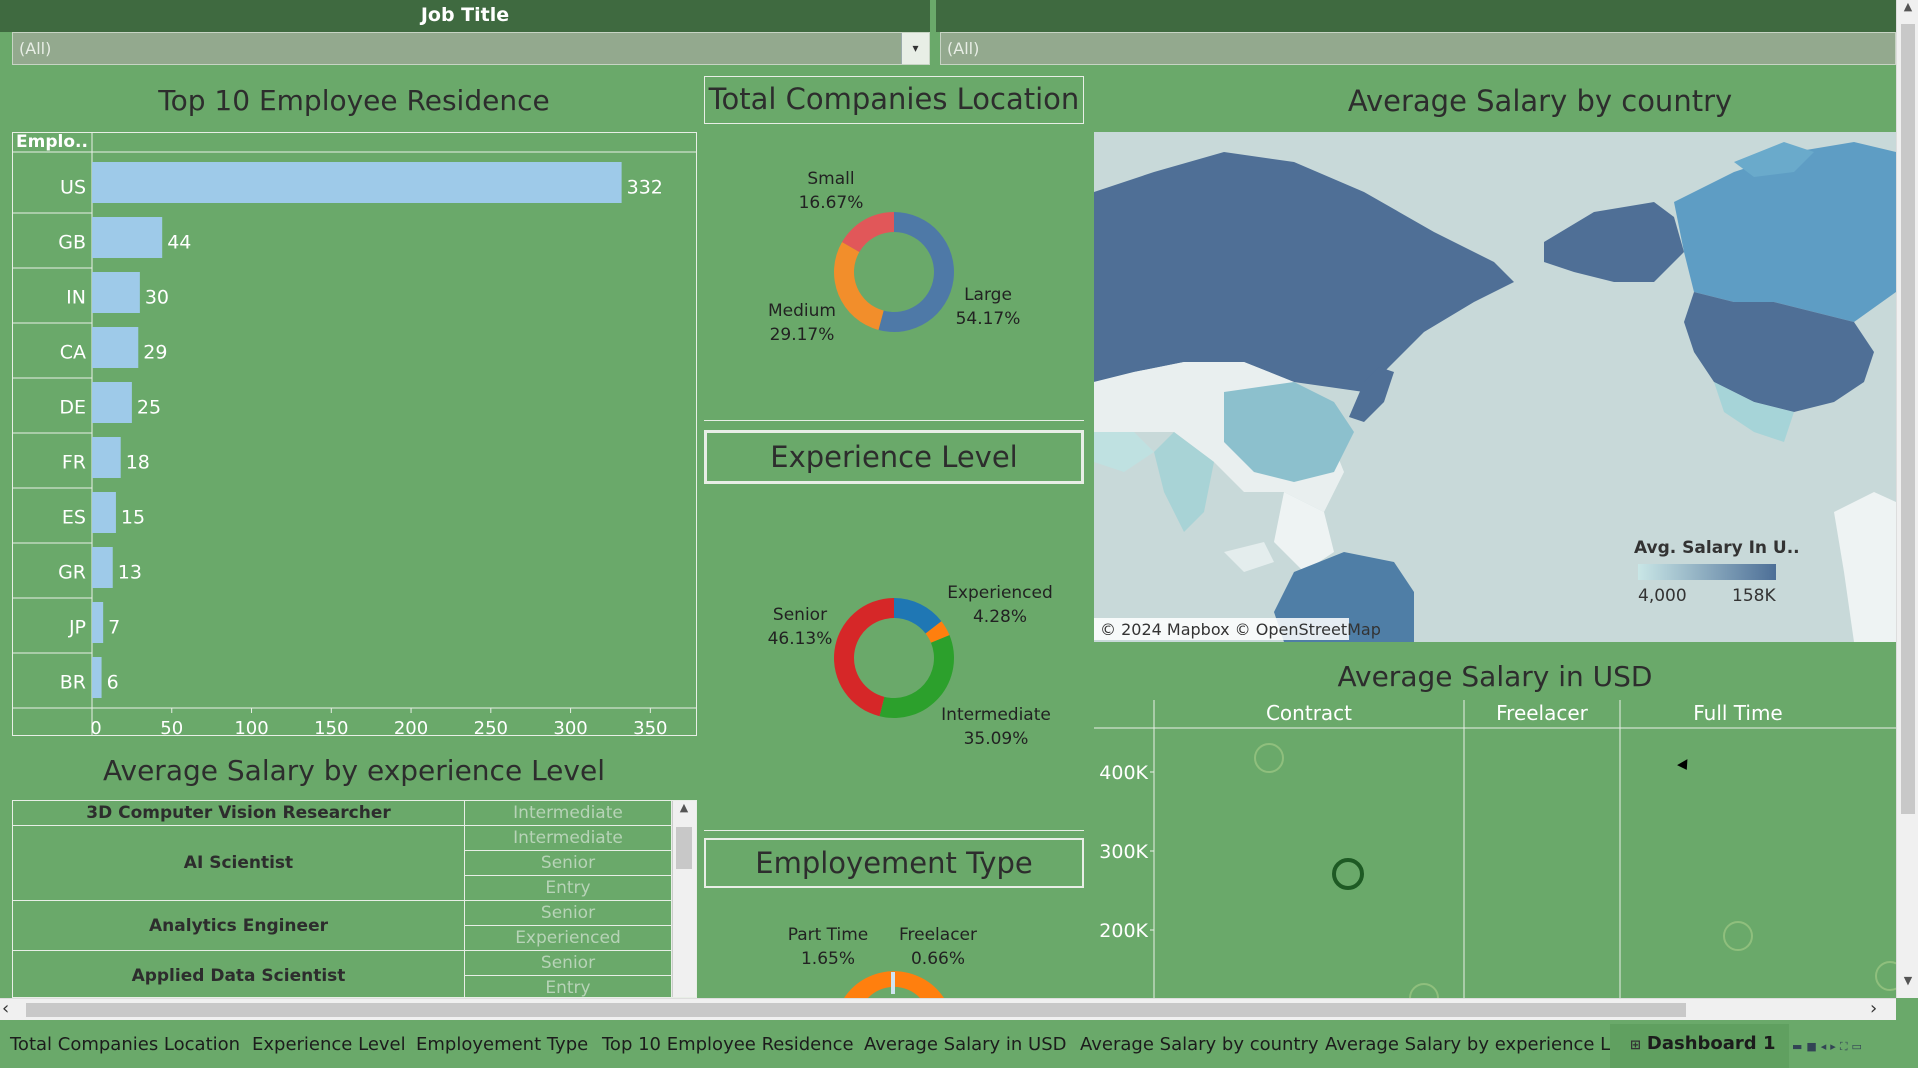 Image resolution: width=1918 pixels, height=1068 pixels. What do you see at coordinates (938, 935) in the screenshot?
I see `freelacer-label-name: Freelacer` at bounding box center [938, 935].